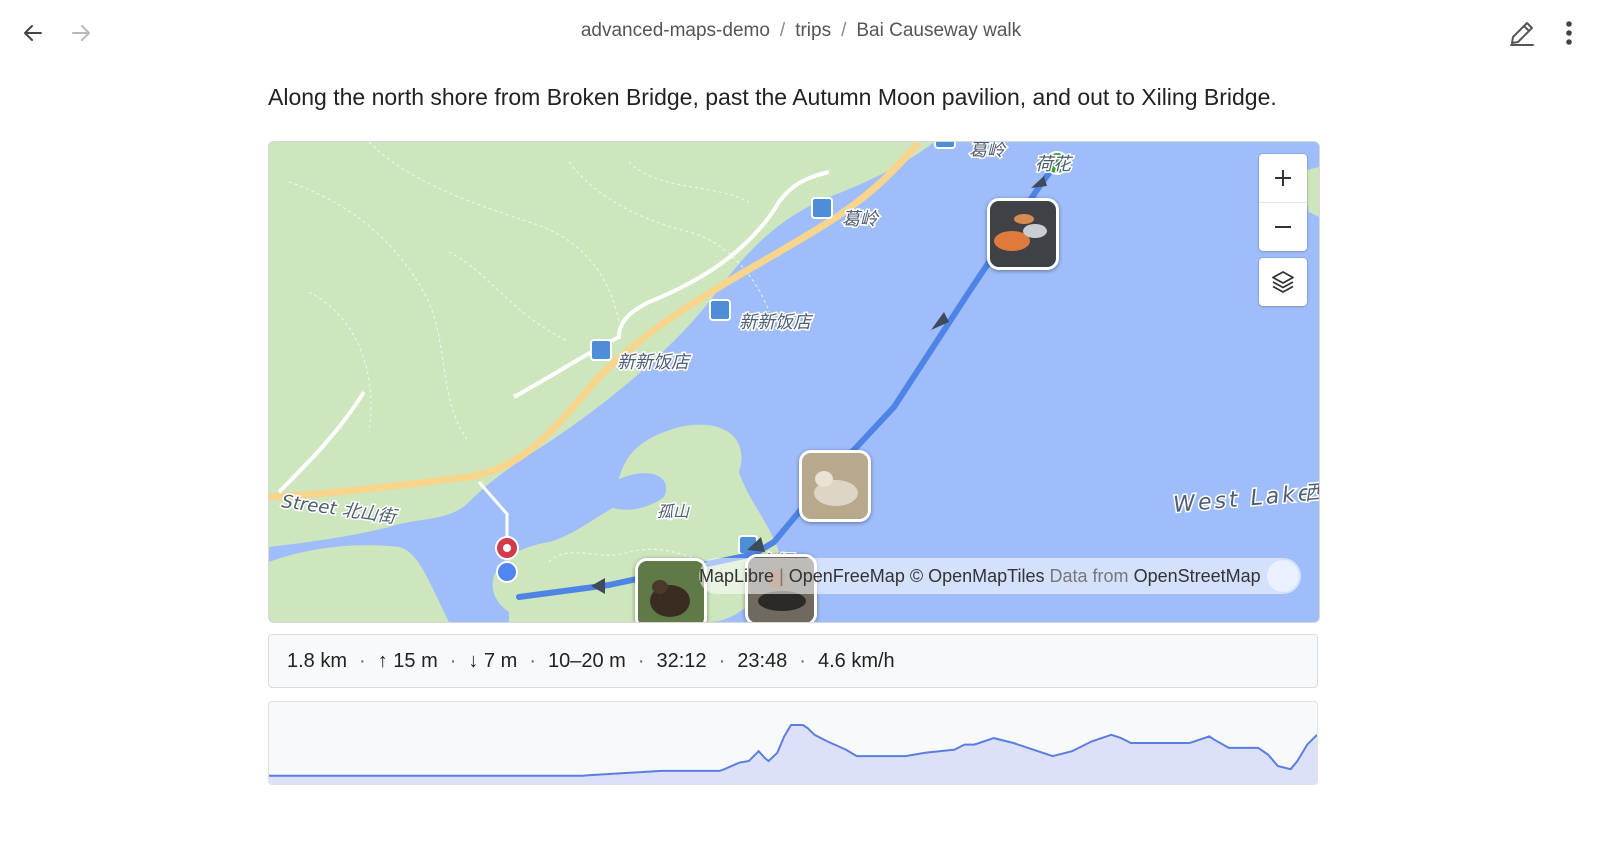 This screenshot has width=1602, height=846. What do you see at coordinates (382, 661) in the screenshot?
I see `ascent-arrow-icon: ↑` at bounding box center [382, 661].